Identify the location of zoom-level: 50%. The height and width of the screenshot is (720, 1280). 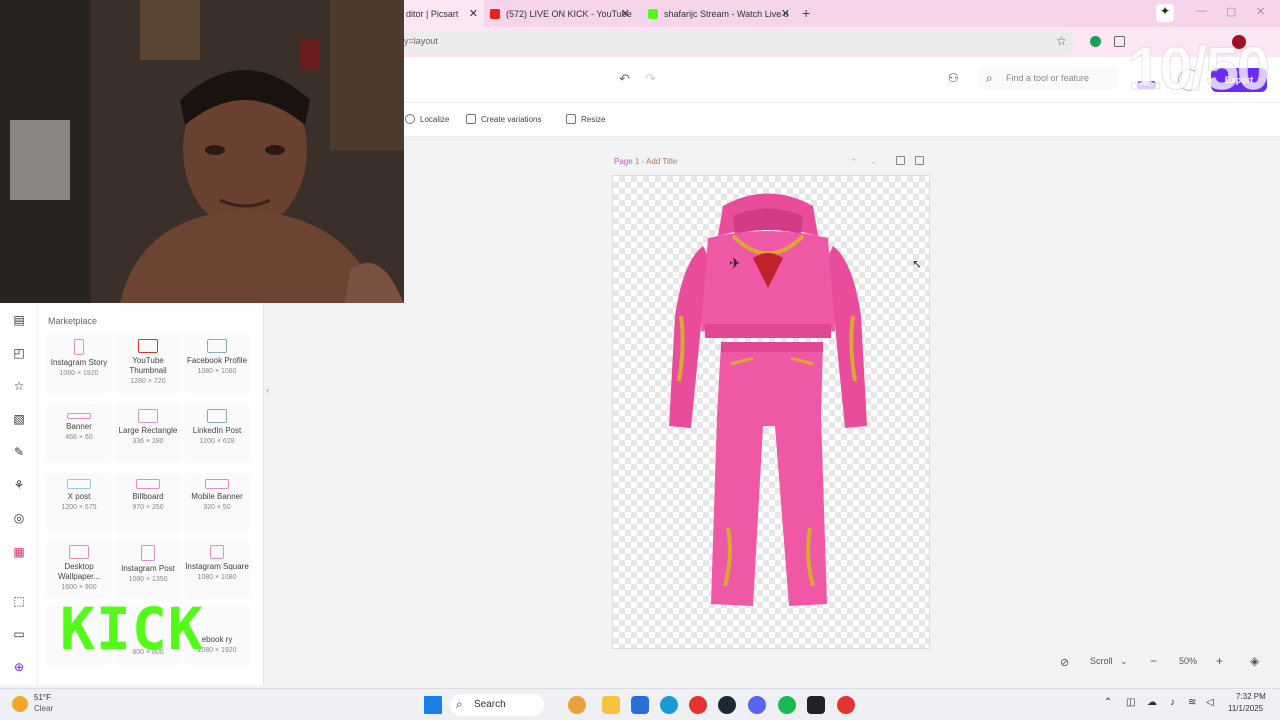
(1188, 661).